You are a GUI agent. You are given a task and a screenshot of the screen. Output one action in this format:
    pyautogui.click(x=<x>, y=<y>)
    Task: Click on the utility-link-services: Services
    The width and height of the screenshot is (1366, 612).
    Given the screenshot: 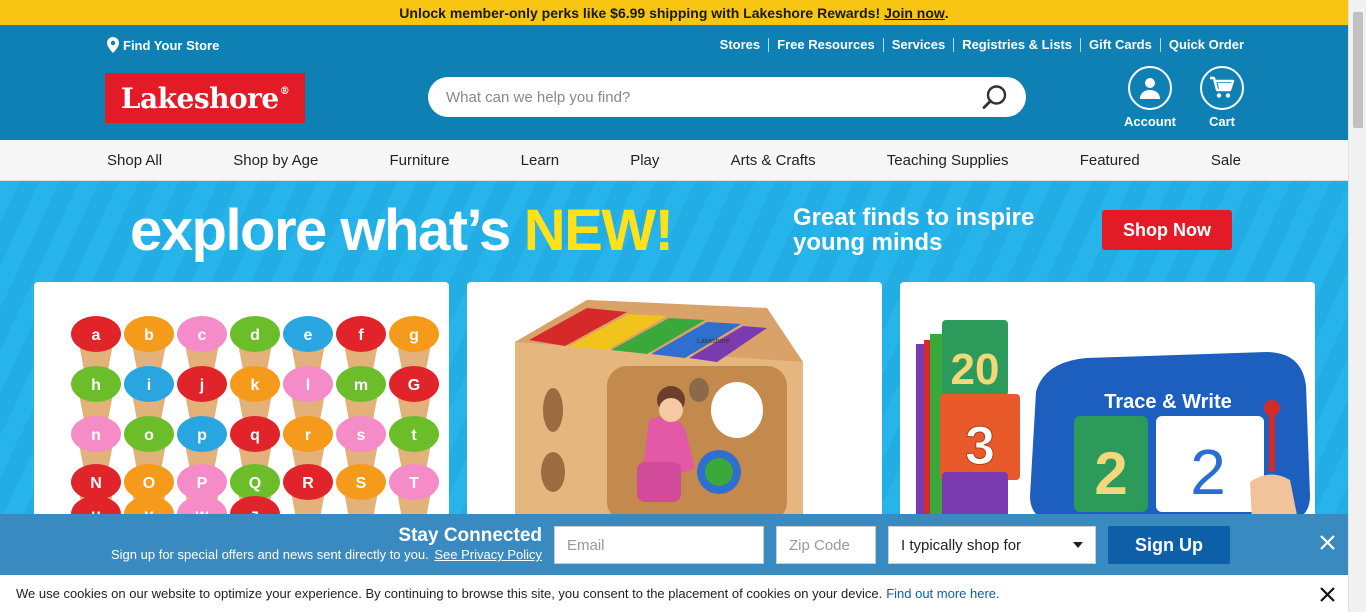 What is the action you would take?
    pyautogui.click(x=918, y=45)
    